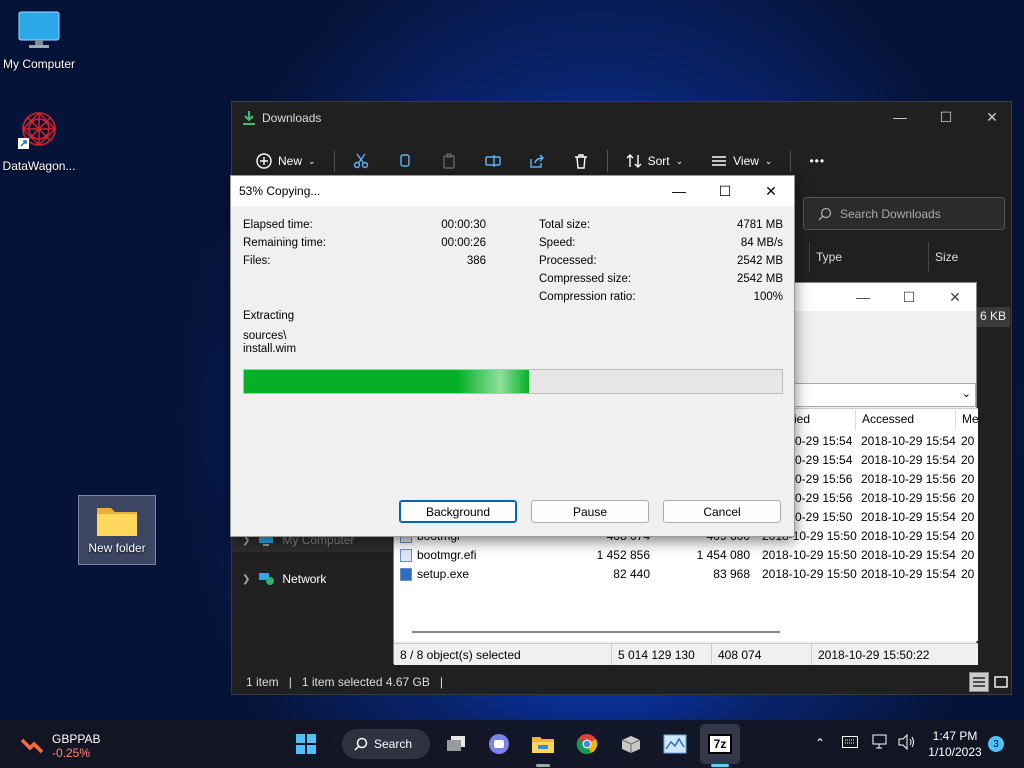  I want to click on sort-label: Sort, so click(658, 161).